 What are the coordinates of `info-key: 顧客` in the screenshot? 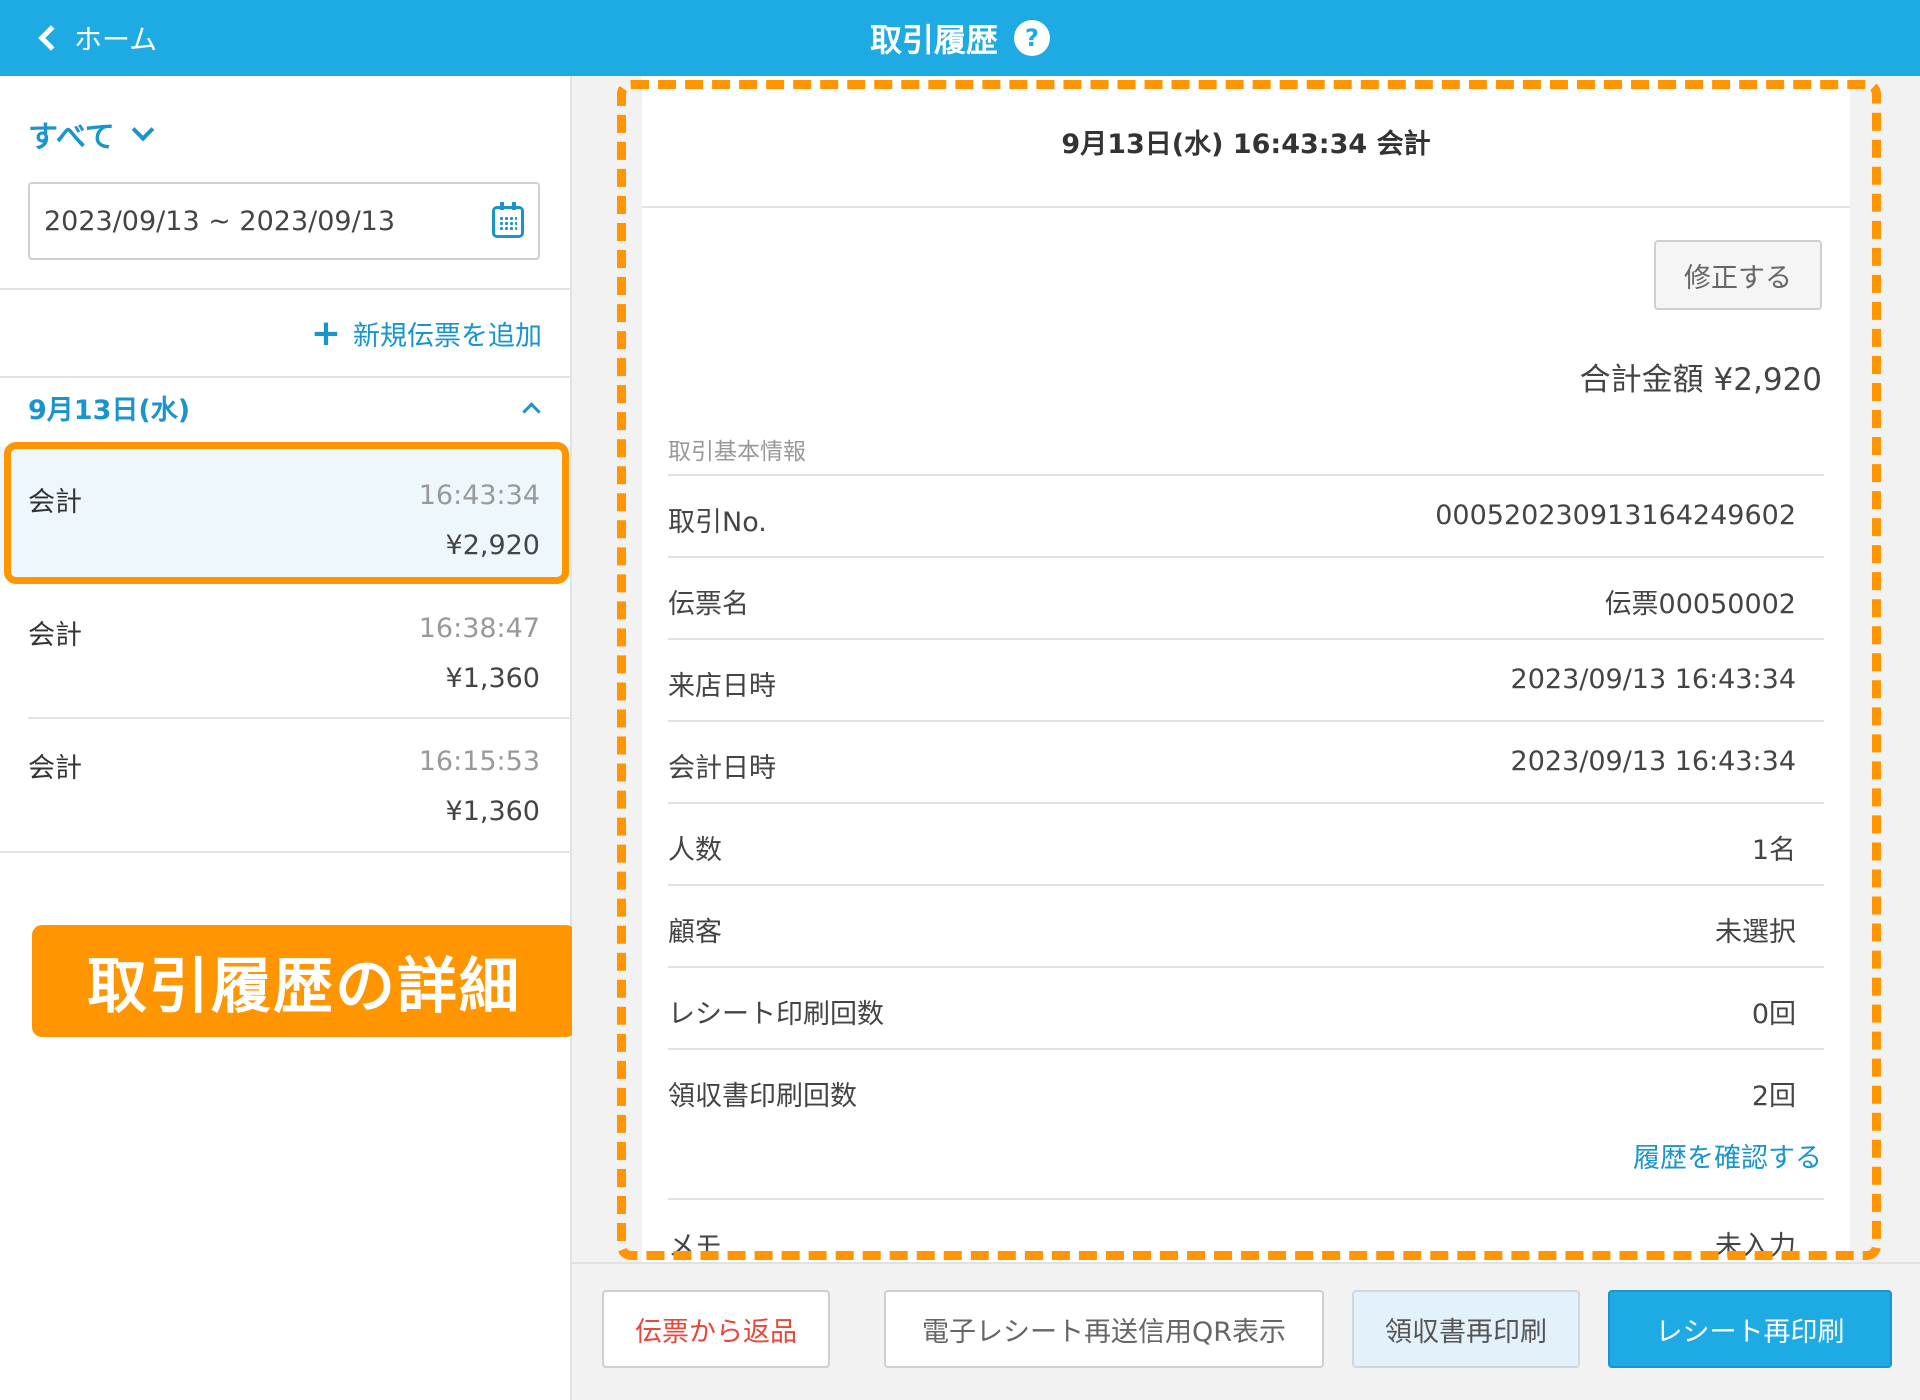 It's located at (695, 932).